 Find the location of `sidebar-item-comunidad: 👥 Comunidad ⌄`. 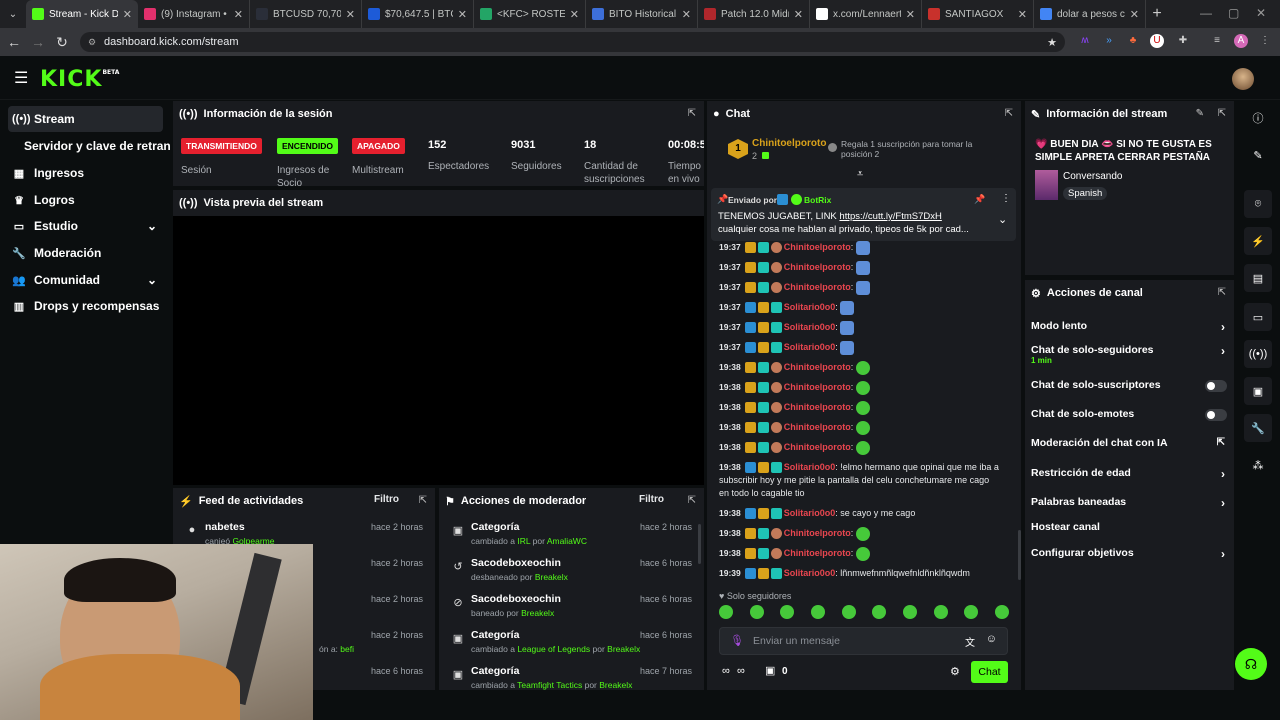

sidebar-item-comunidad: 👥 Comunidad ⌄ is located at coordinates (85, 280).